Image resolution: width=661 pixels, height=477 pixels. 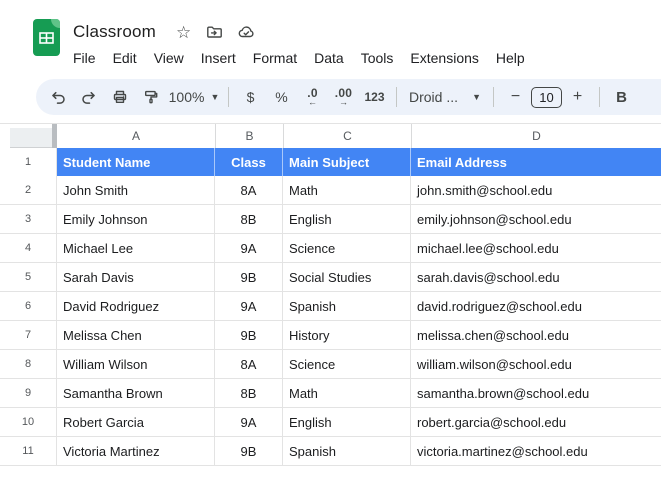 I want to click on cell-D2: john.smith@school.edu, so click(x=536, y=190).